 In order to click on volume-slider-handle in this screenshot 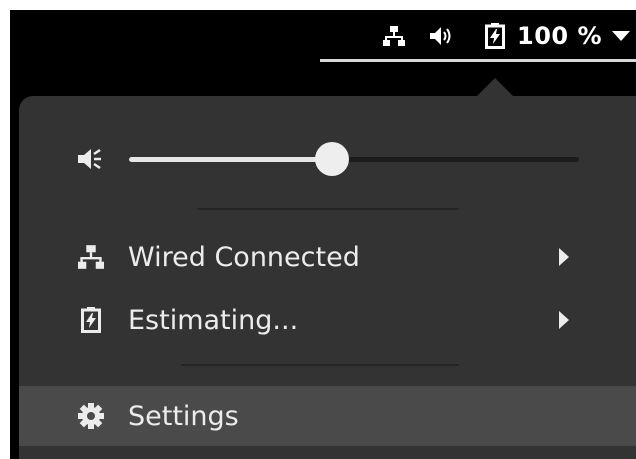, I will do `click(331, 159)`.